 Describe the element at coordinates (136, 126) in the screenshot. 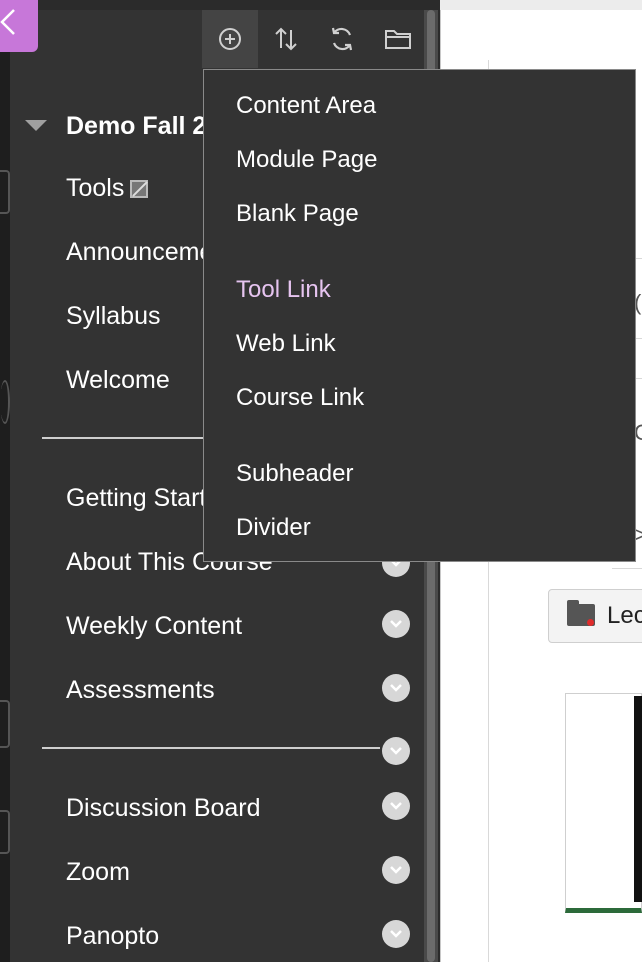

I see `course-title: Demo Fall 2` at that location.